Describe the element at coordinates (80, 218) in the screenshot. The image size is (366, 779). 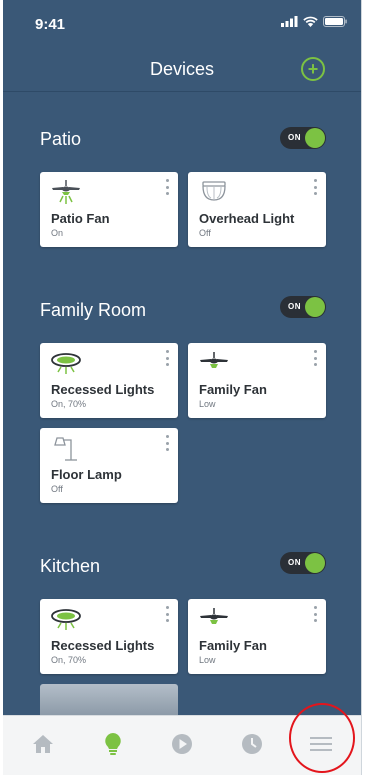
I see `device-name: Patio Fan` at that location.